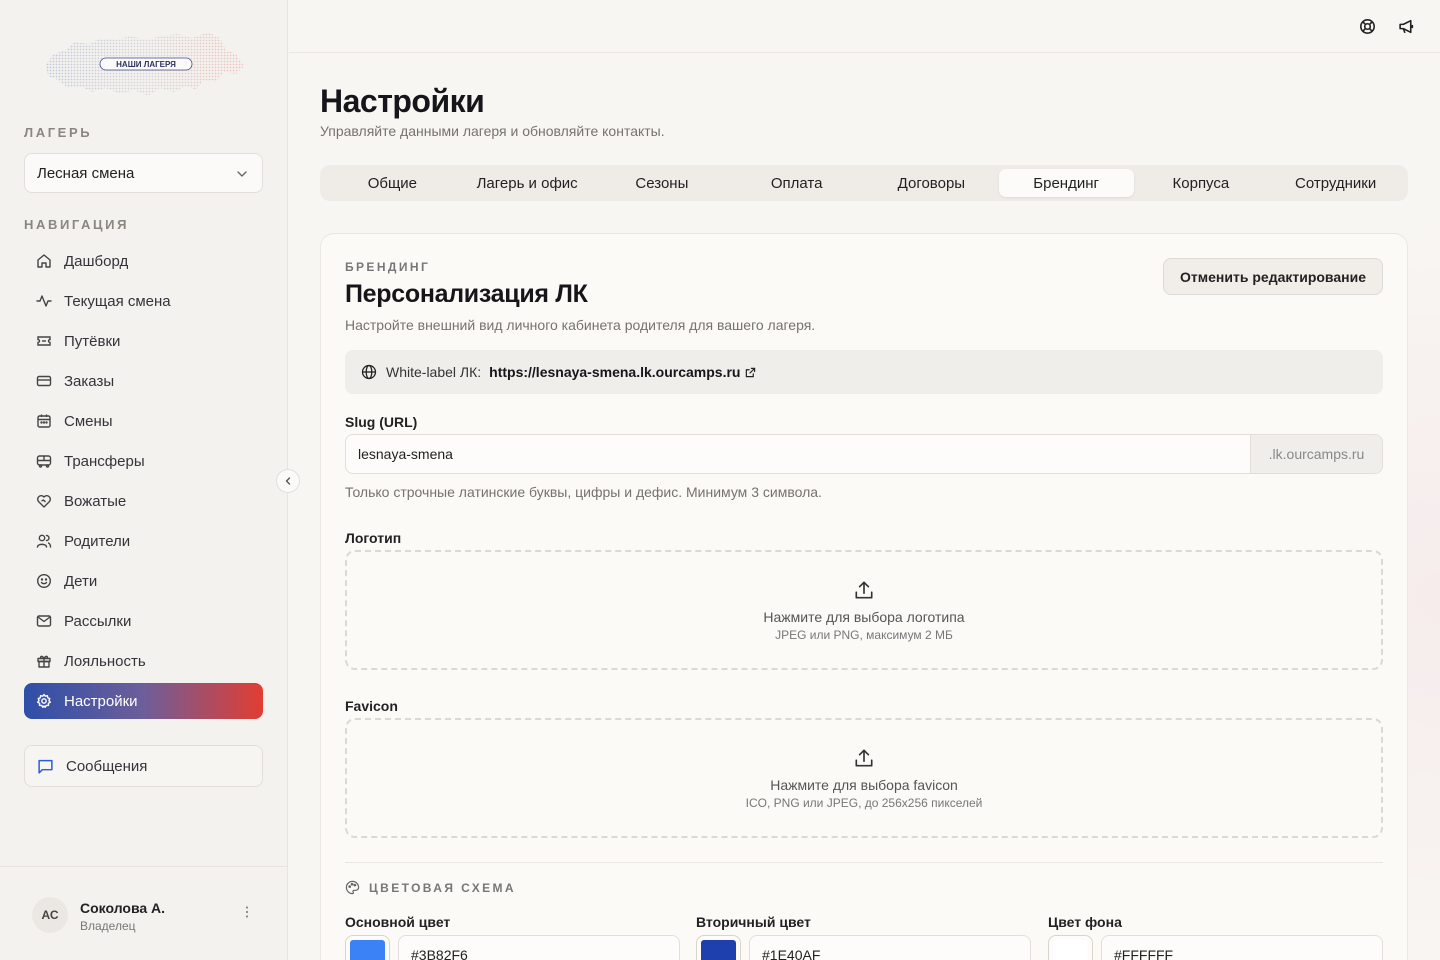 The image size is (1440, 960). What do you see at coordinates (1367, 29) in the screenshot?
I see `support-icon` at bounding box center [1367, 29].